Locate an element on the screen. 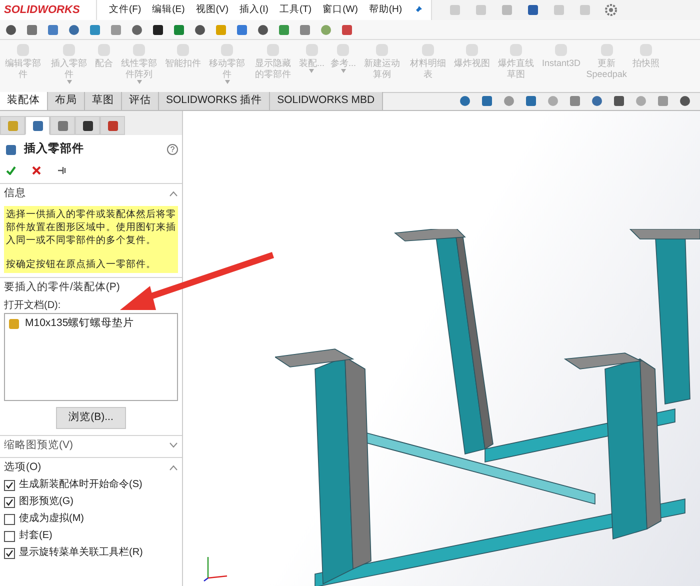 This screenshot has height=586, width=700. list-label: 打开文档(D): is located at coordinates (33, 305).